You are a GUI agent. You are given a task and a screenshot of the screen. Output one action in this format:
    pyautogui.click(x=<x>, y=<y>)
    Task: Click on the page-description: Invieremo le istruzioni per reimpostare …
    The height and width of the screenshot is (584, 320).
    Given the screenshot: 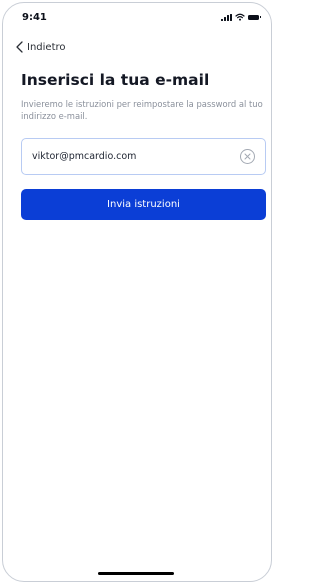 What is the action you would take?
    pyautogui.click(x=142, y=110)
    